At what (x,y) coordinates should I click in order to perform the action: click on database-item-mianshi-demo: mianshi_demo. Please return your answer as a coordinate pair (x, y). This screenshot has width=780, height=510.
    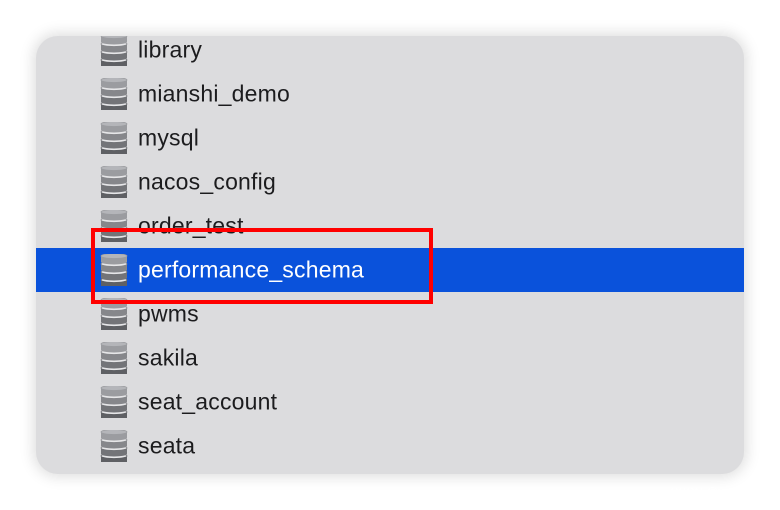
    Looking at the image, I should click on (390, 94).